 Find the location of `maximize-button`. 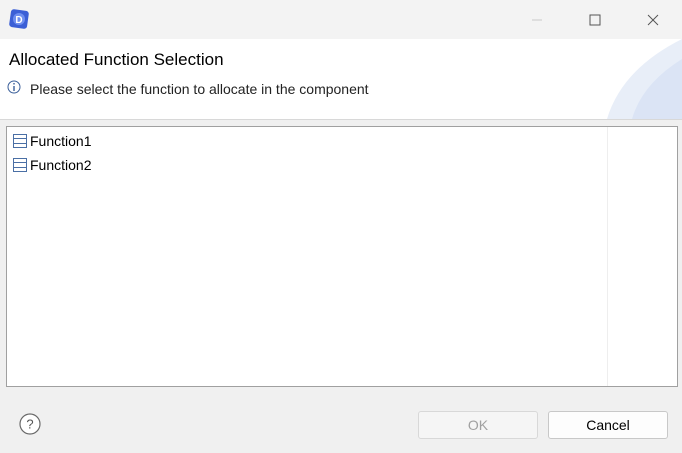

maximize-button is located at coordinates (595, 19).